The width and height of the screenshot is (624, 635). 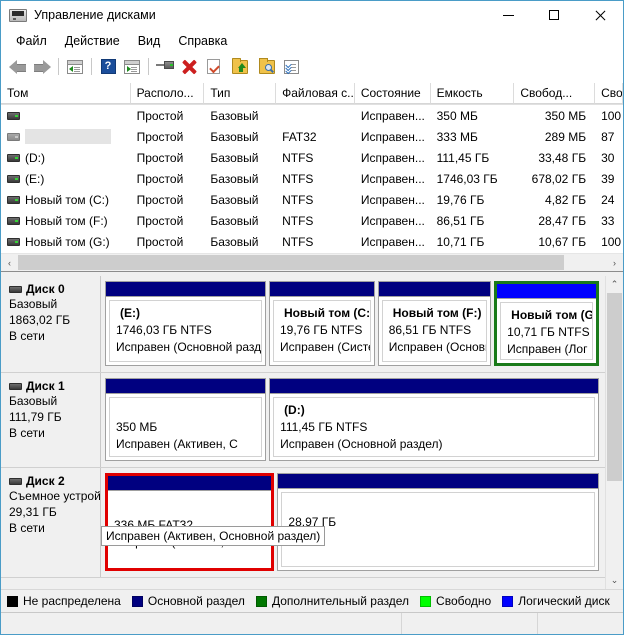 I want to click on scroll-down-arrow: ⌄, so click(x=614, y=580).